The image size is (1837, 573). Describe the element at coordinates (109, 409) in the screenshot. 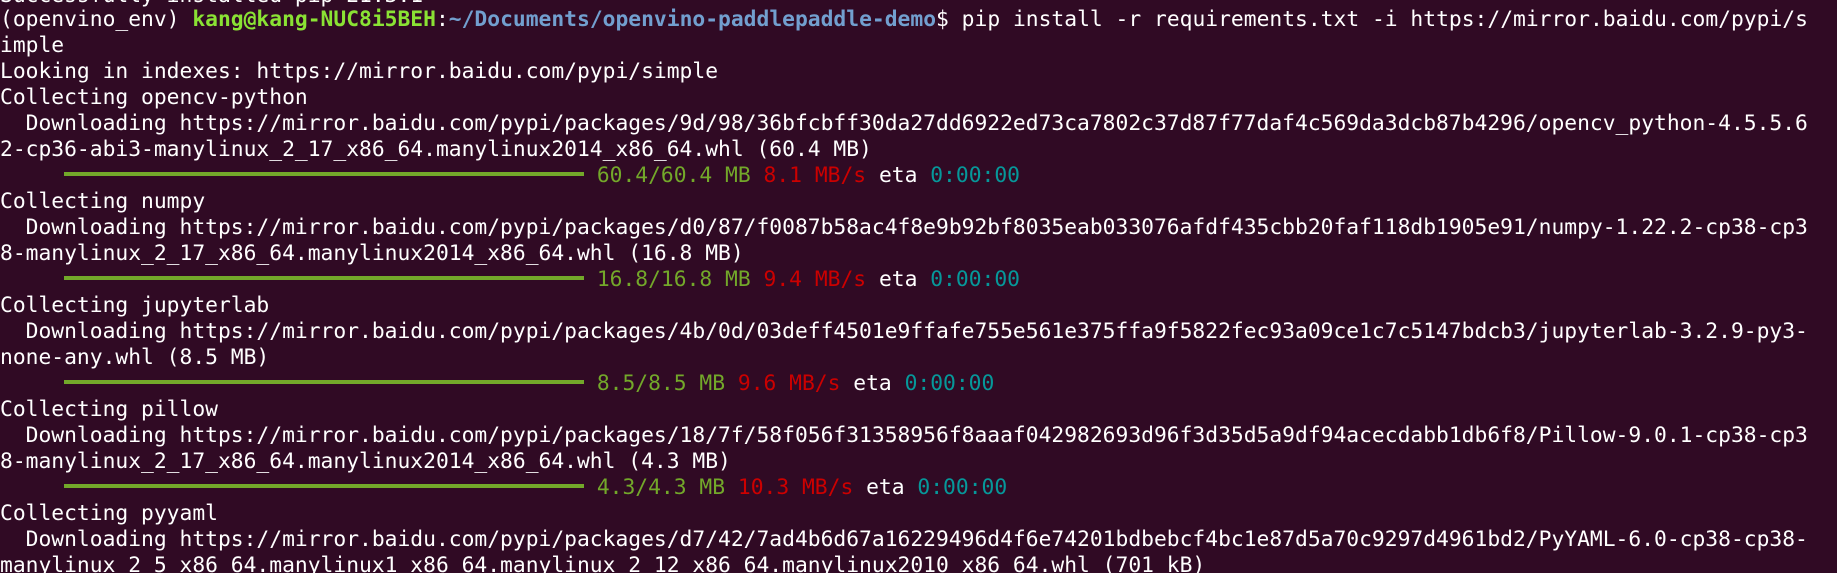

I see `collecting-line: Collecting pillow` at that location.